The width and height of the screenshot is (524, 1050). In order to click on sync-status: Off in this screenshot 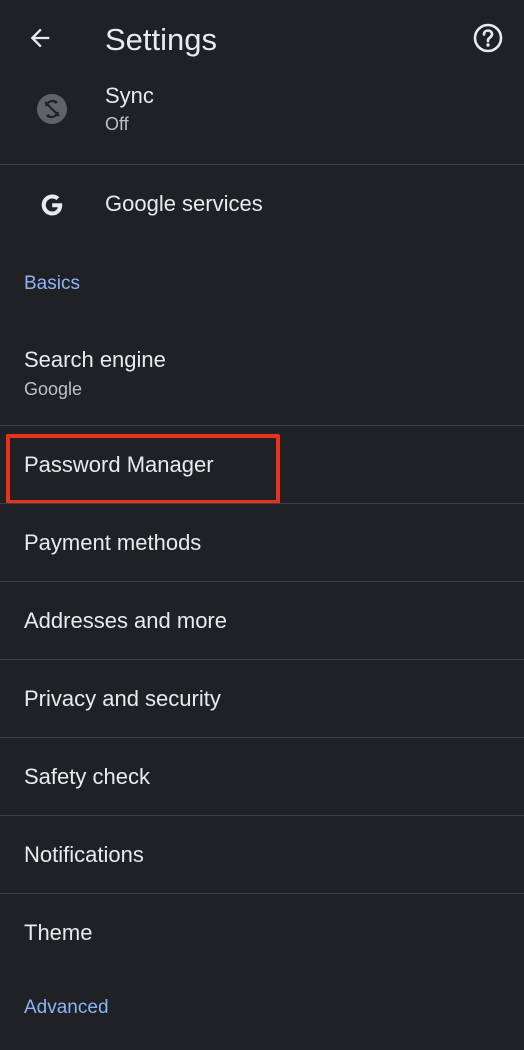, I will do `click(117, 124)`.